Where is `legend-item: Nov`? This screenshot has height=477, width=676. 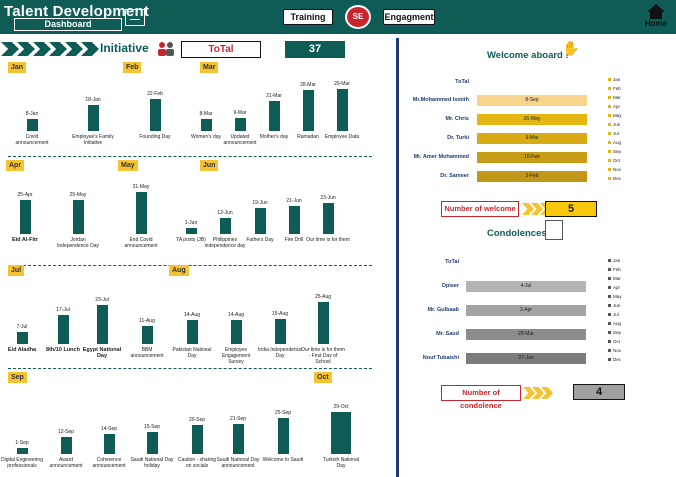
legend-item: Nov is located at coordinates (615, 171).